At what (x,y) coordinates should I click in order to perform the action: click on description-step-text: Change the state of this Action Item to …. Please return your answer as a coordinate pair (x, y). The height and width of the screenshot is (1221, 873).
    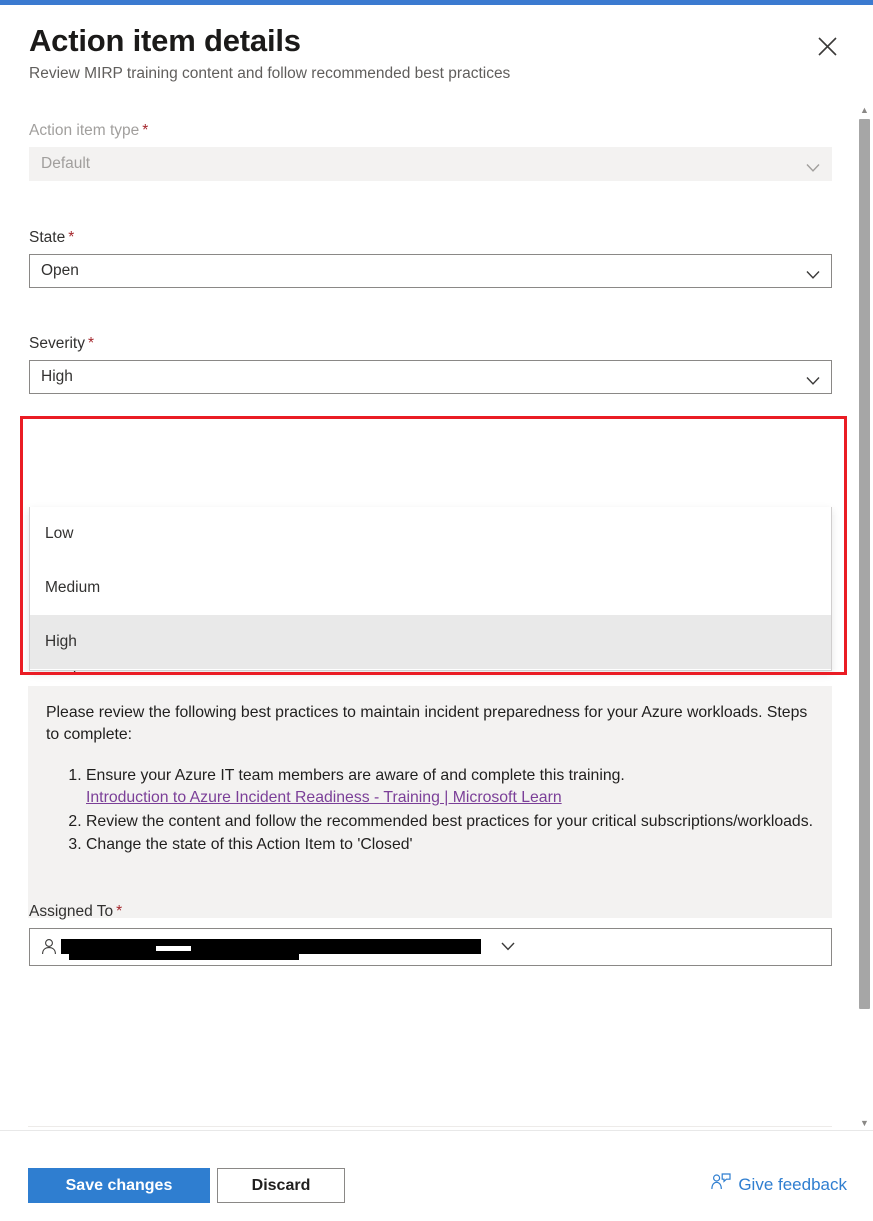
    Looking at the image, I should click on (249, 845).